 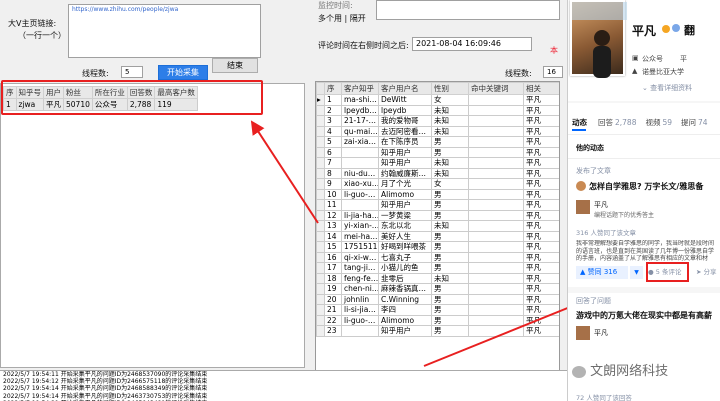 I want to click on tab-count: 2,788, so click(x=626, y=122).